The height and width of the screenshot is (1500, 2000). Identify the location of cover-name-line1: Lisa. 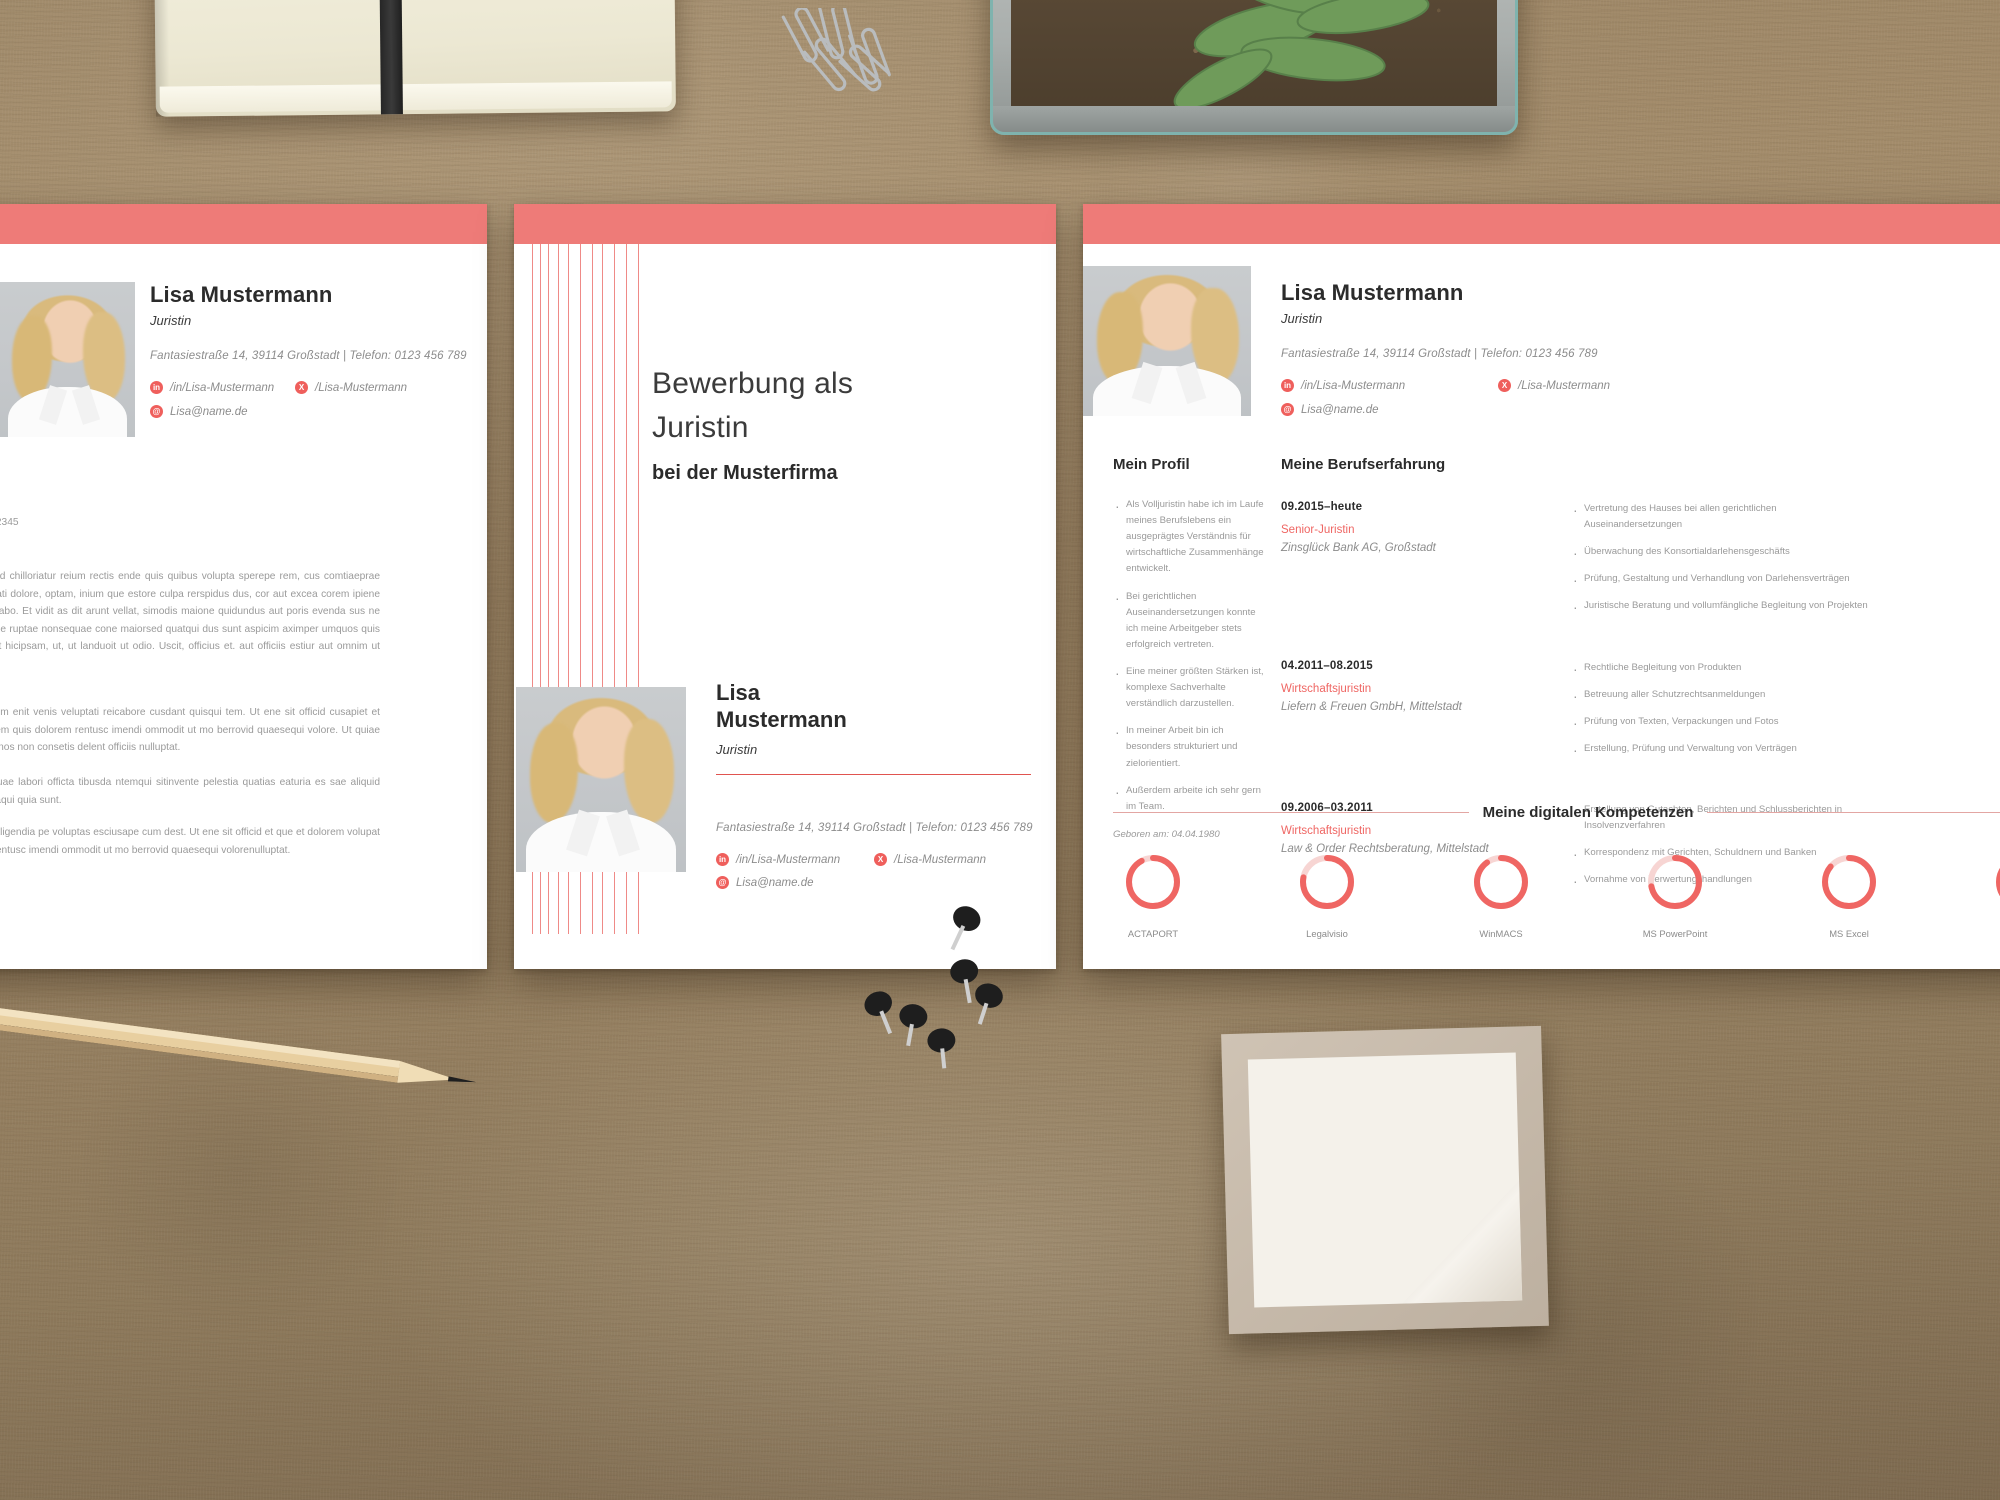
(738, 692).